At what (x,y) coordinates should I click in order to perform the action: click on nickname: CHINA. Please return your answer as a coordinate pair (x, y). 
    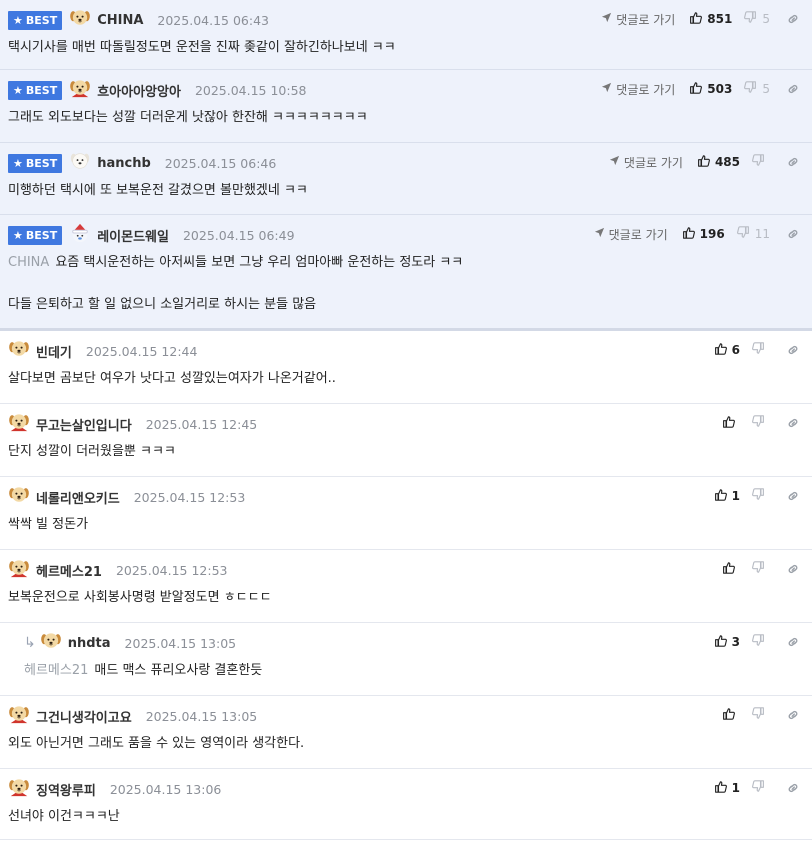
    Looking at the image, I should click on (120, 20).